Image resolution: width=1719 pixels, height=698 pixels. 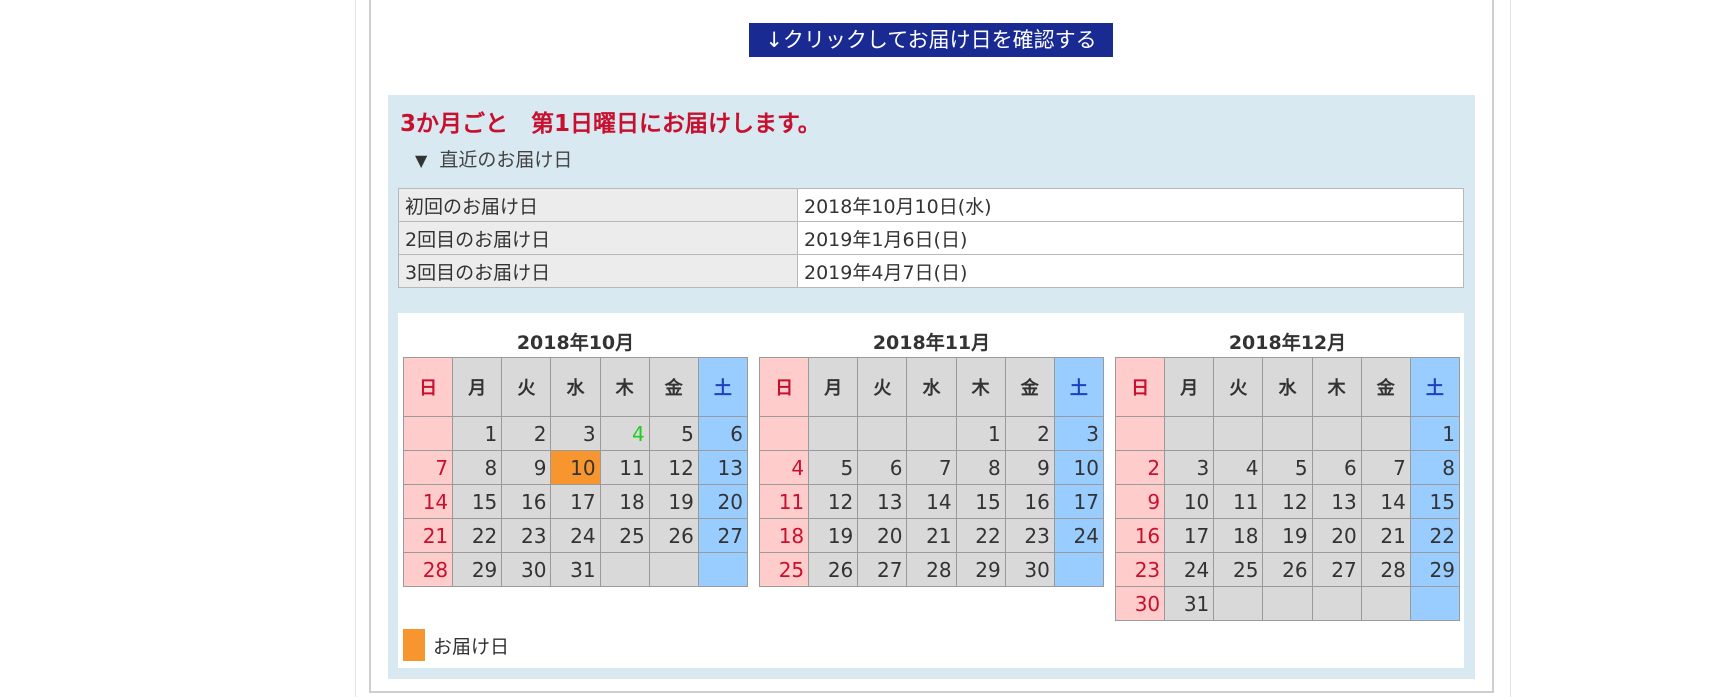 What do you see at coordinates (575, 343) in the screenshot?
I see `calendar-title: 2018年10月` at bounding box center [575, 343].